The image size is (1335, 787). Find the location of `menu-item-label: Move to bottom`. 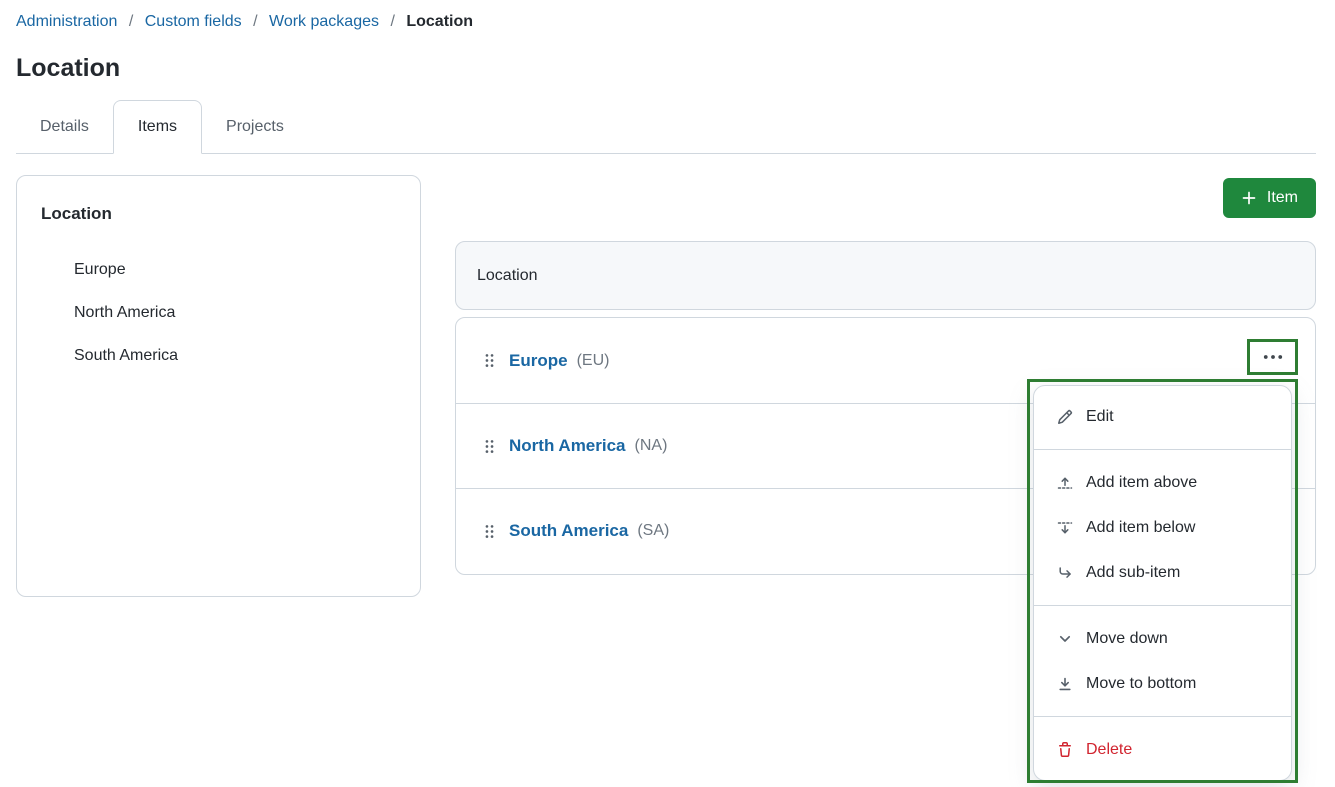

menu-item-label: Move to bottom is located at coordinates (1141, 683).